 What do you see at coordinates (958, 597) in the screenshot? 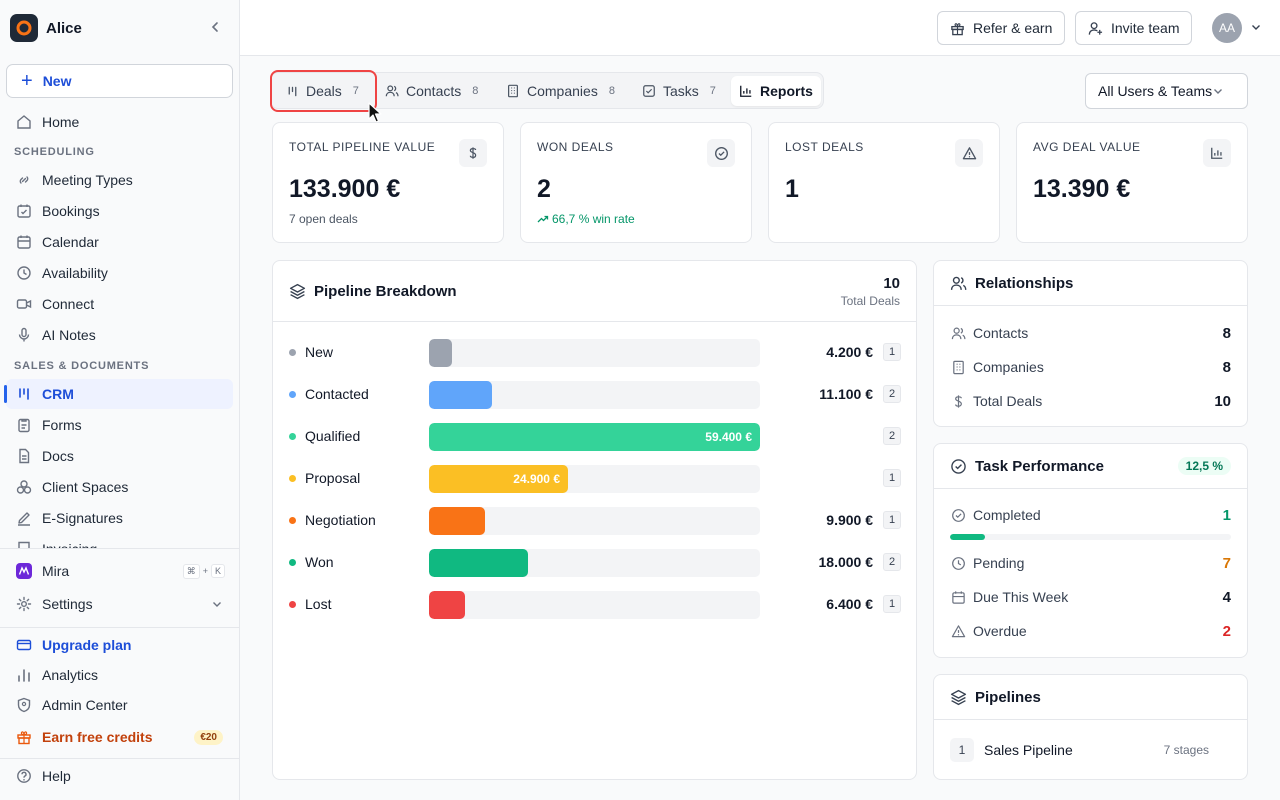
I see `calendar-icon` at bounding box center [958, 597].